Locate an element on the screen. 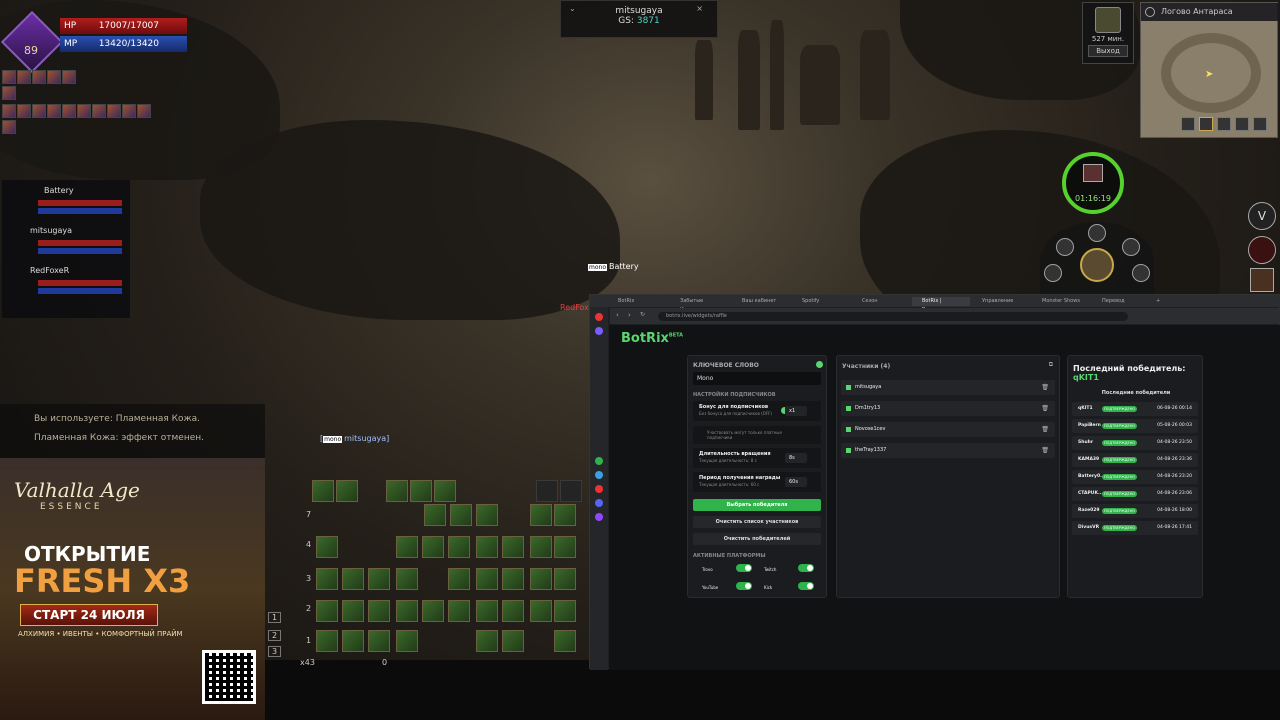 This screenshot has width=1280, height=720. trovo-toggle is located at coordinates (744, 568).